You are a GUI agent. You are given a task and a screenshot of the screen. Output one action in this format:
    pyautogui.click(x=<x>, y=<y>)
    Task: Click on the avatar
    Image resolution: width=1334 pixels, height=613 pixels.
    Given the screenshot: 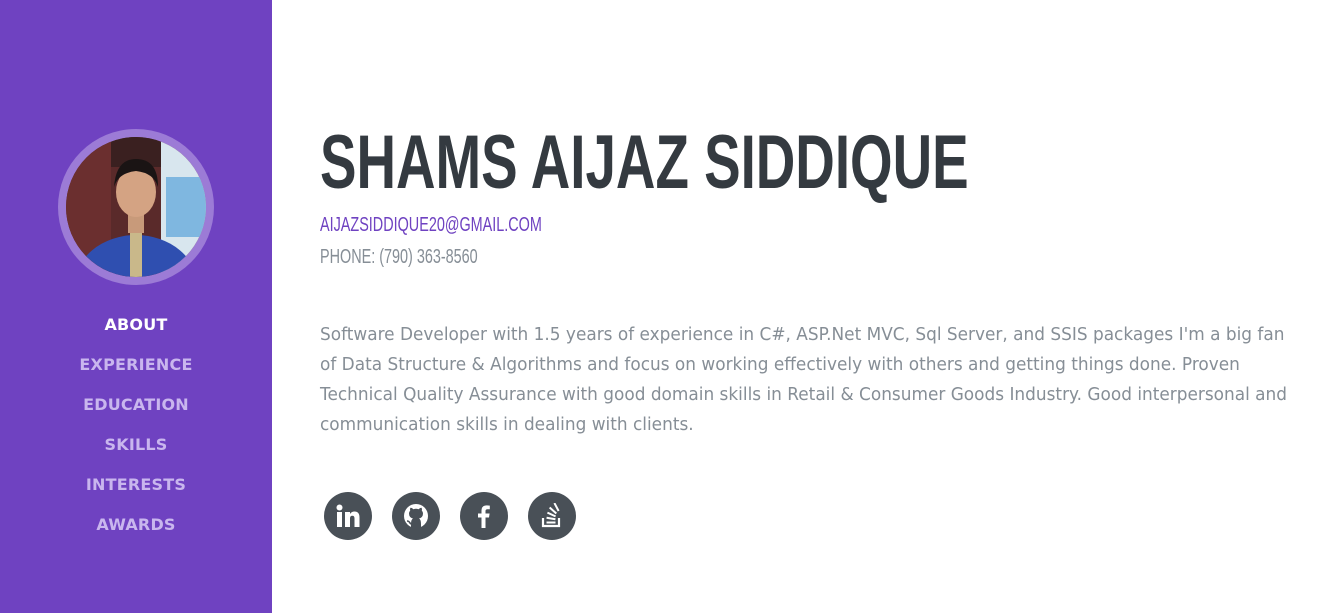 What is the action you would take?
    pyautogui.click(x=136, y=207)
    